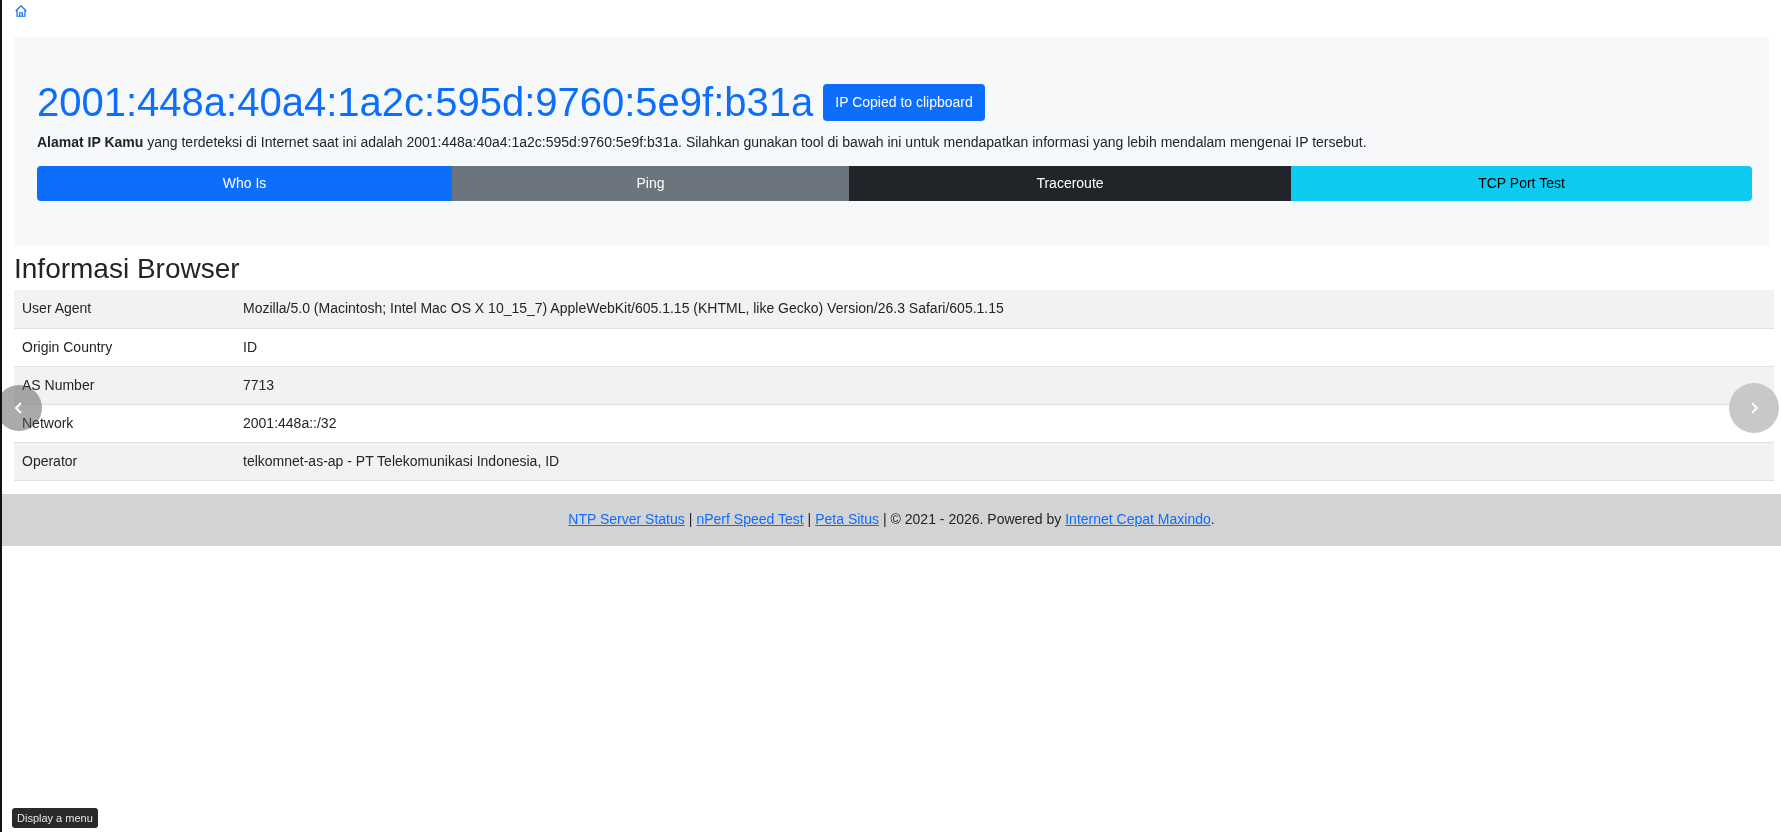  I want to click on row-label: AS Number, so click(58, 384).